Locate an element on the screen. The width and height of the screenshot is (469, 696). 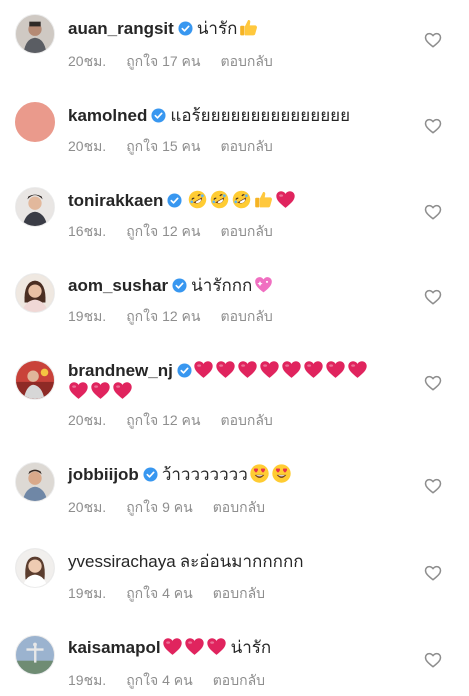
username: kamolned is located at coordinates (107, 115).